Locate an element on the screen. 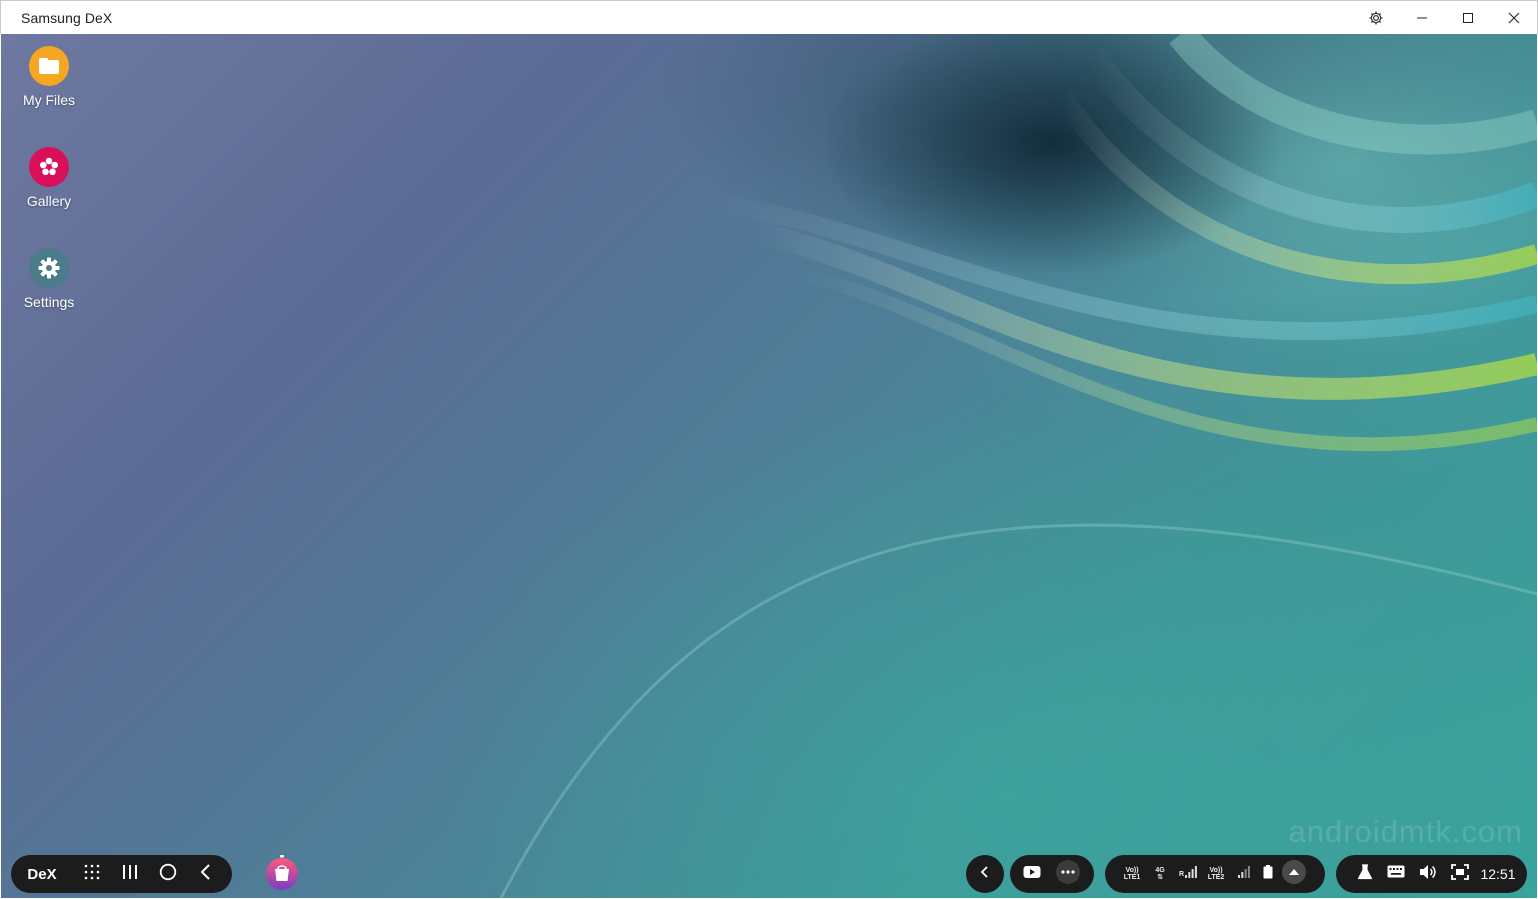 This screenshot has width=1538, height=899. network-indicator: 4G ⇅ is located at coordinates (1160, 874).